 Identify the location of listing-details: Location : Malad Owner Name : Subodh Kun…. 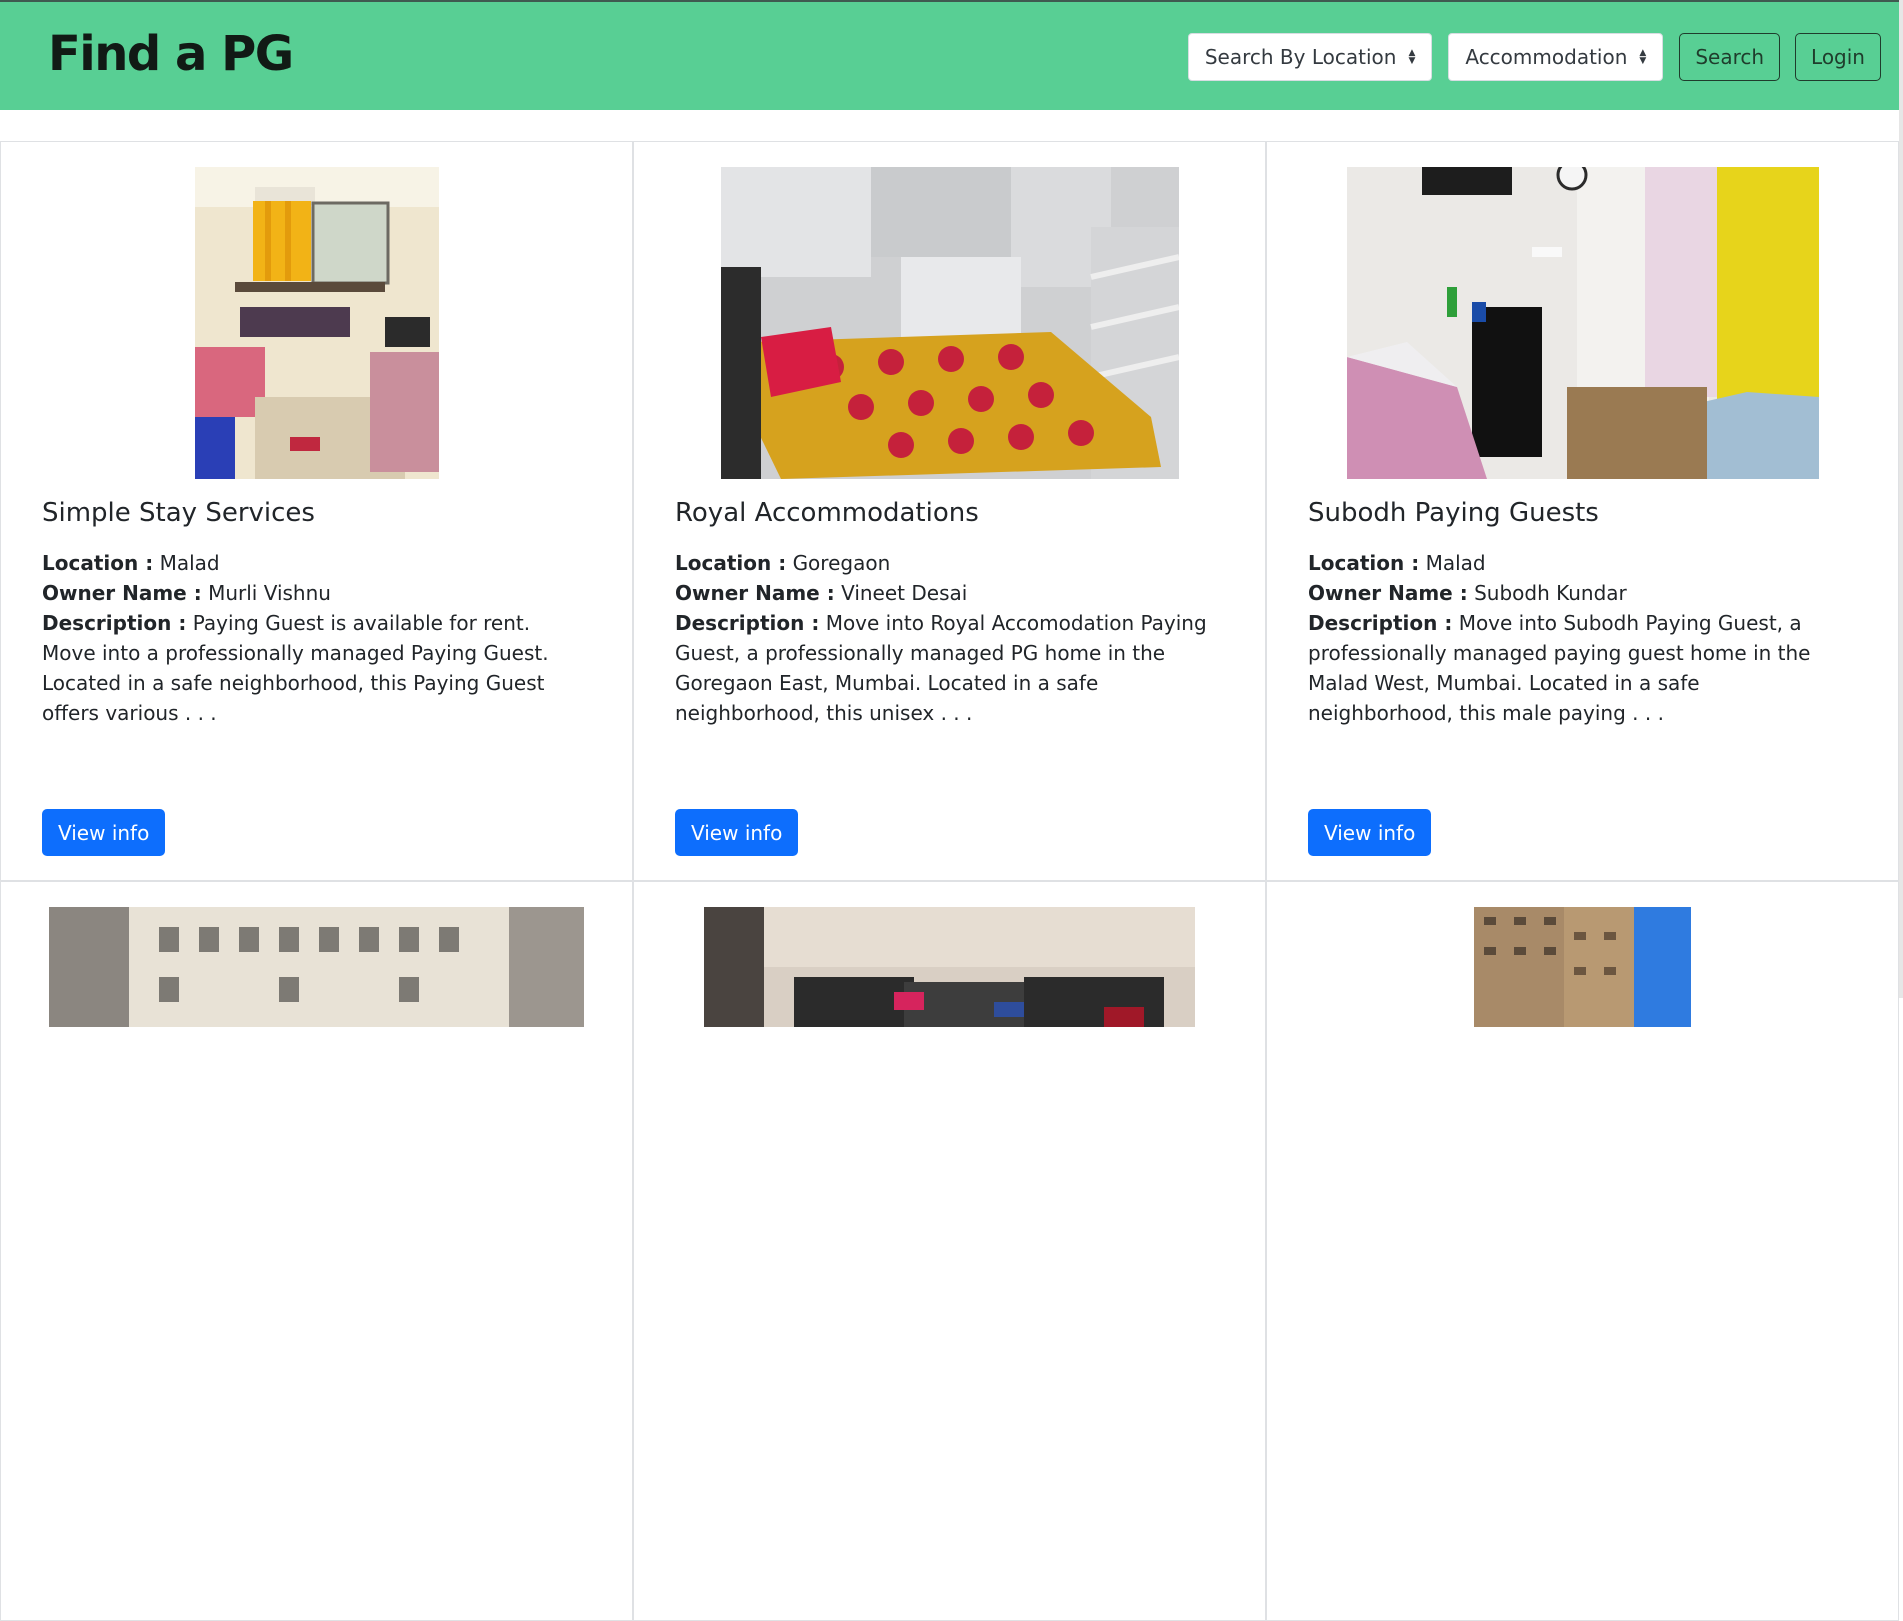
(1578, 638).